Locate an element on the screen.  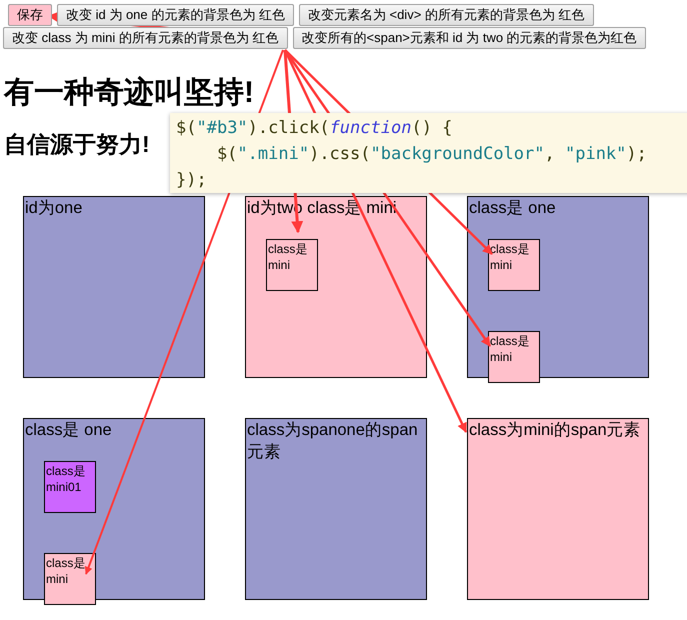
code-snippet: $("#b3").click(function() { $(".mini").css("backgroundColor", "pink"); }); is located at coordinates (428, 153).